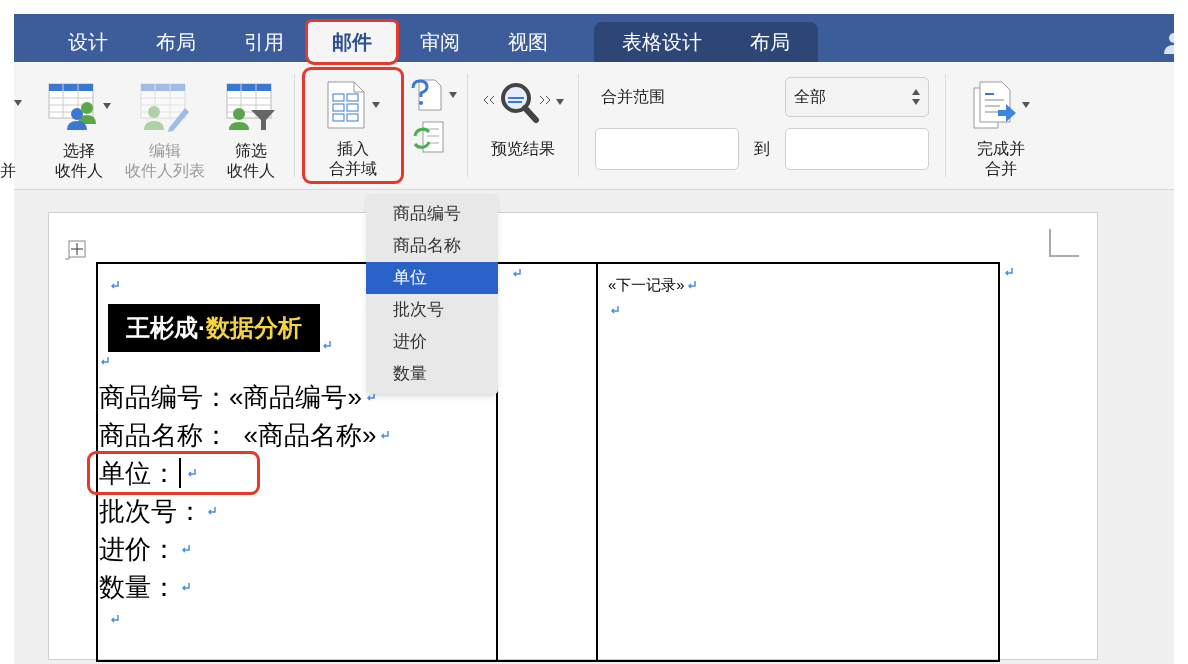  What do you see at coordinates (994, 105) in the screenshot?
I see `document-arrow-icon` at bounding box center [994, 105].